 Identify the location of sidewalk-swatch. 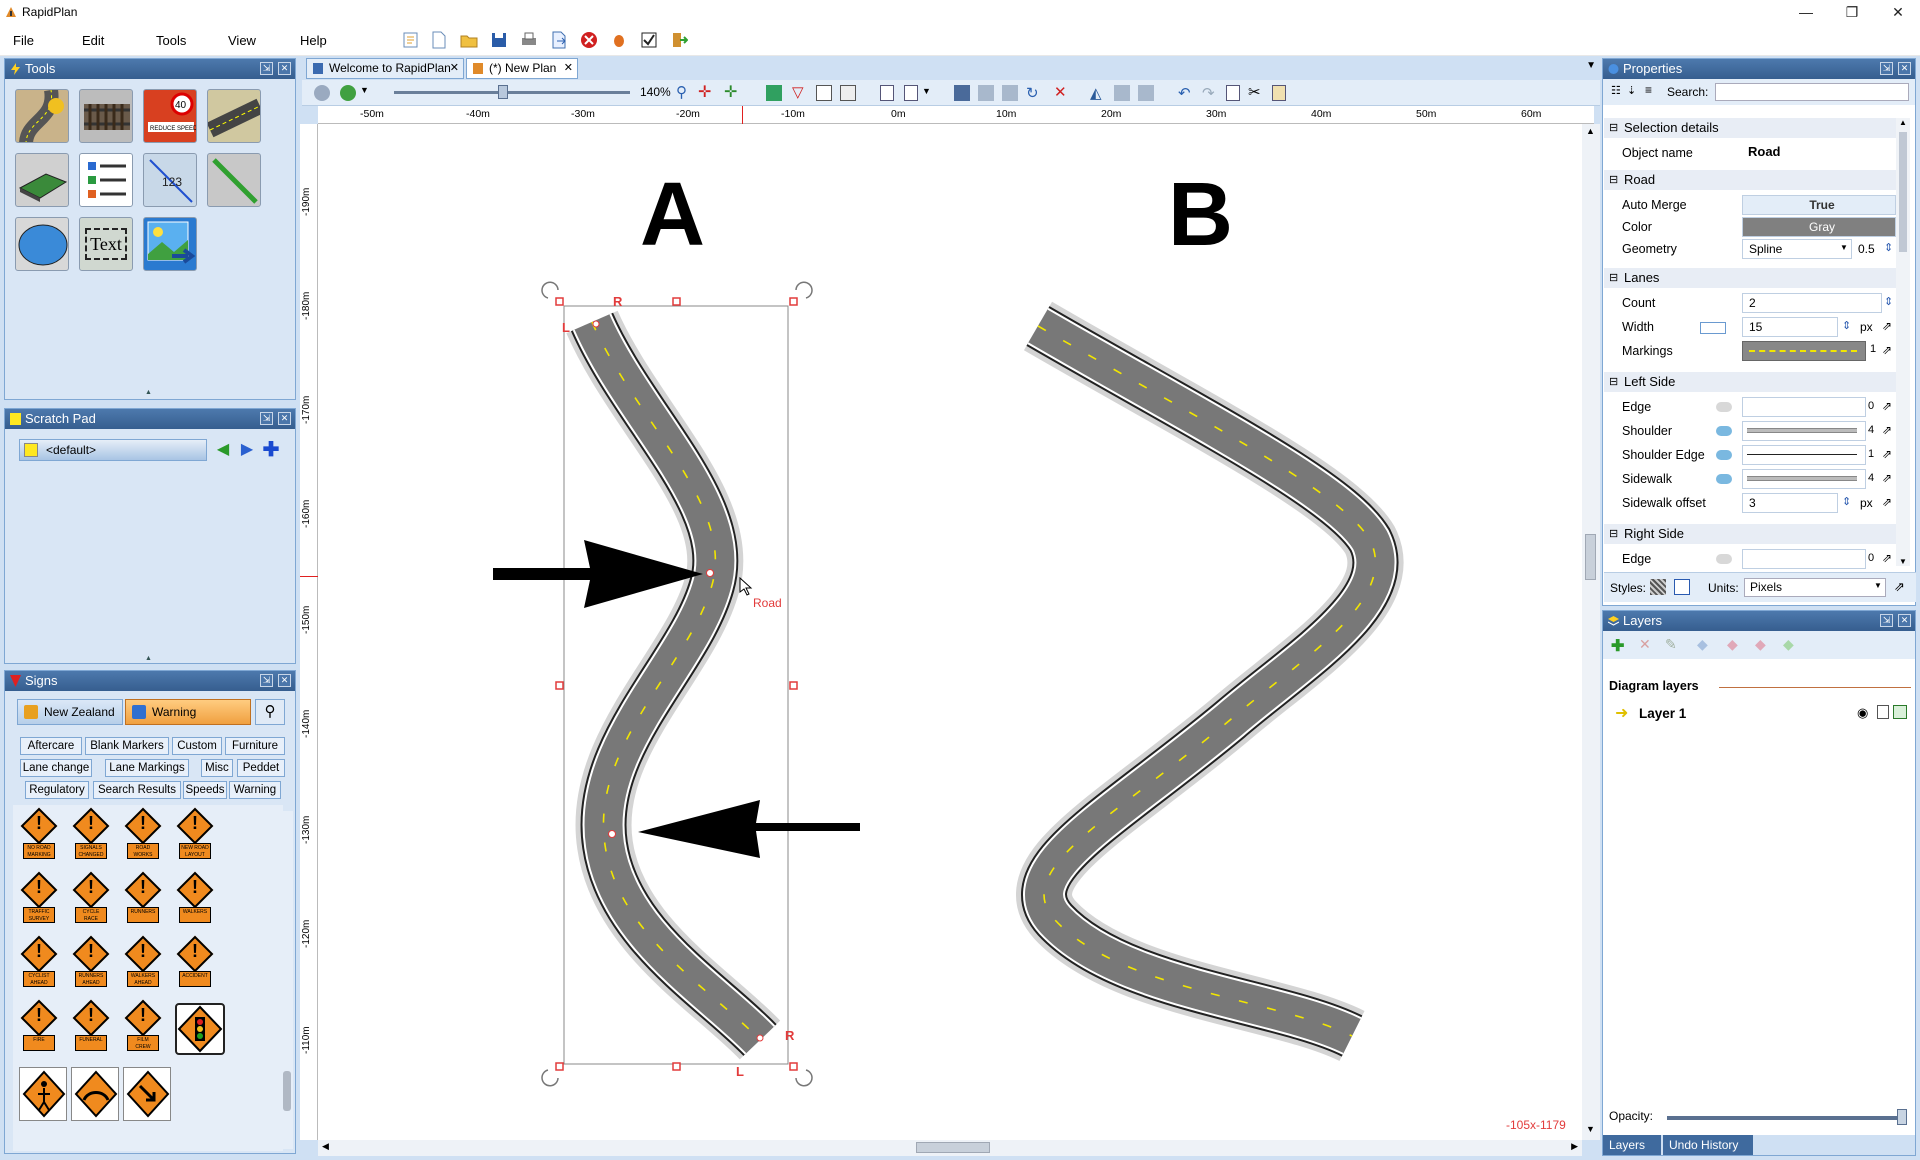
(1804, 479).